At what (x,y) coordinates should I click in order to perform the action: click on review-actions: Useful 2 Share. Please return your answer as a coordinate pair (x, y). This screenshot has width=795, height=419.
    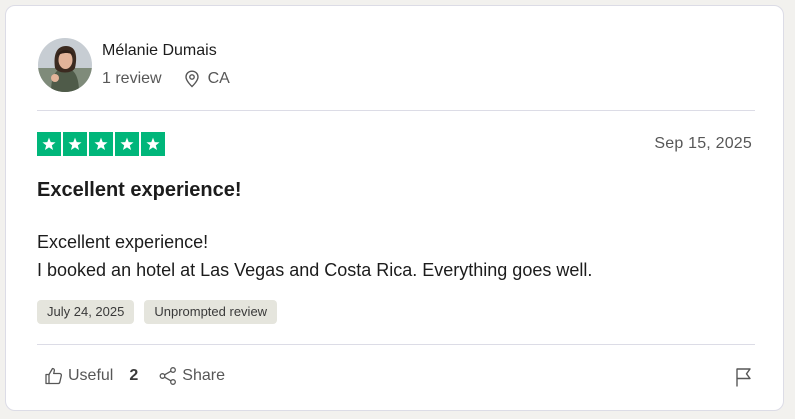
    Looking at the image, I should click on (134, 376).